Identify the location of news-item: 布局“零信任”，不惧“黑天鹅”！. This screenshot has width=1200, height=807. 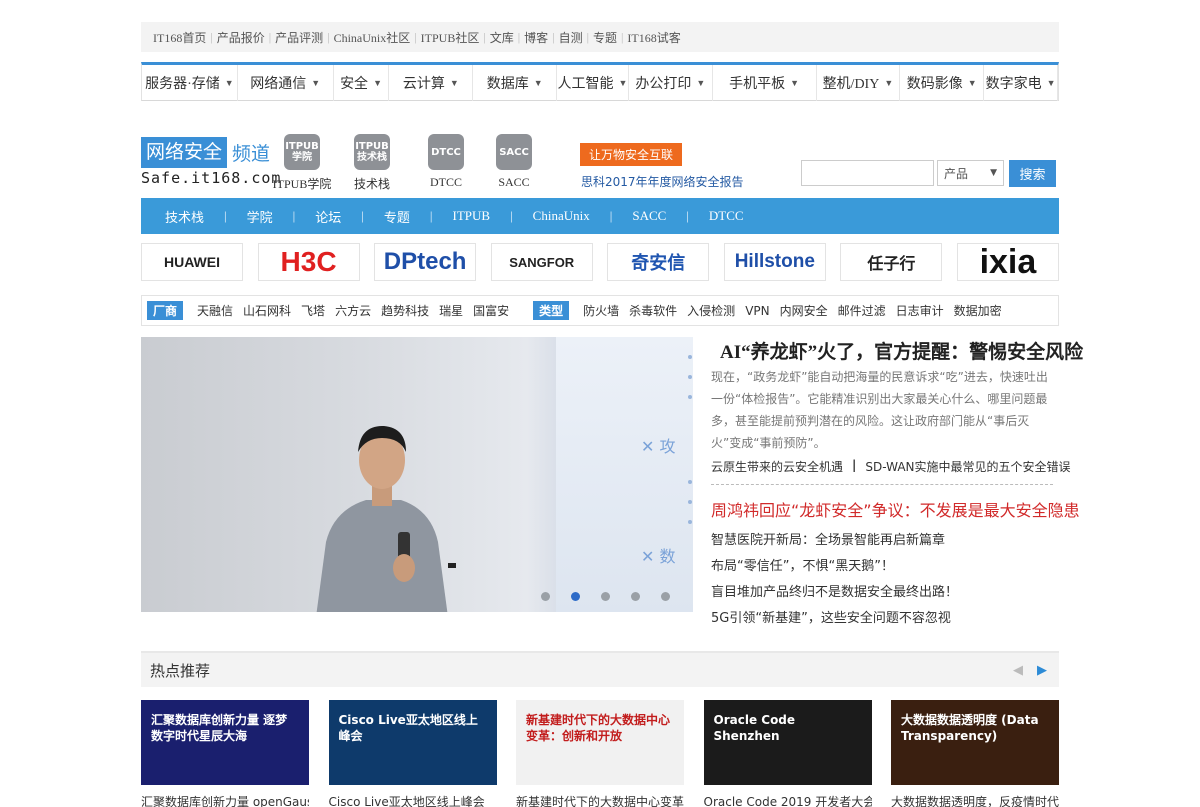
(834, 567).